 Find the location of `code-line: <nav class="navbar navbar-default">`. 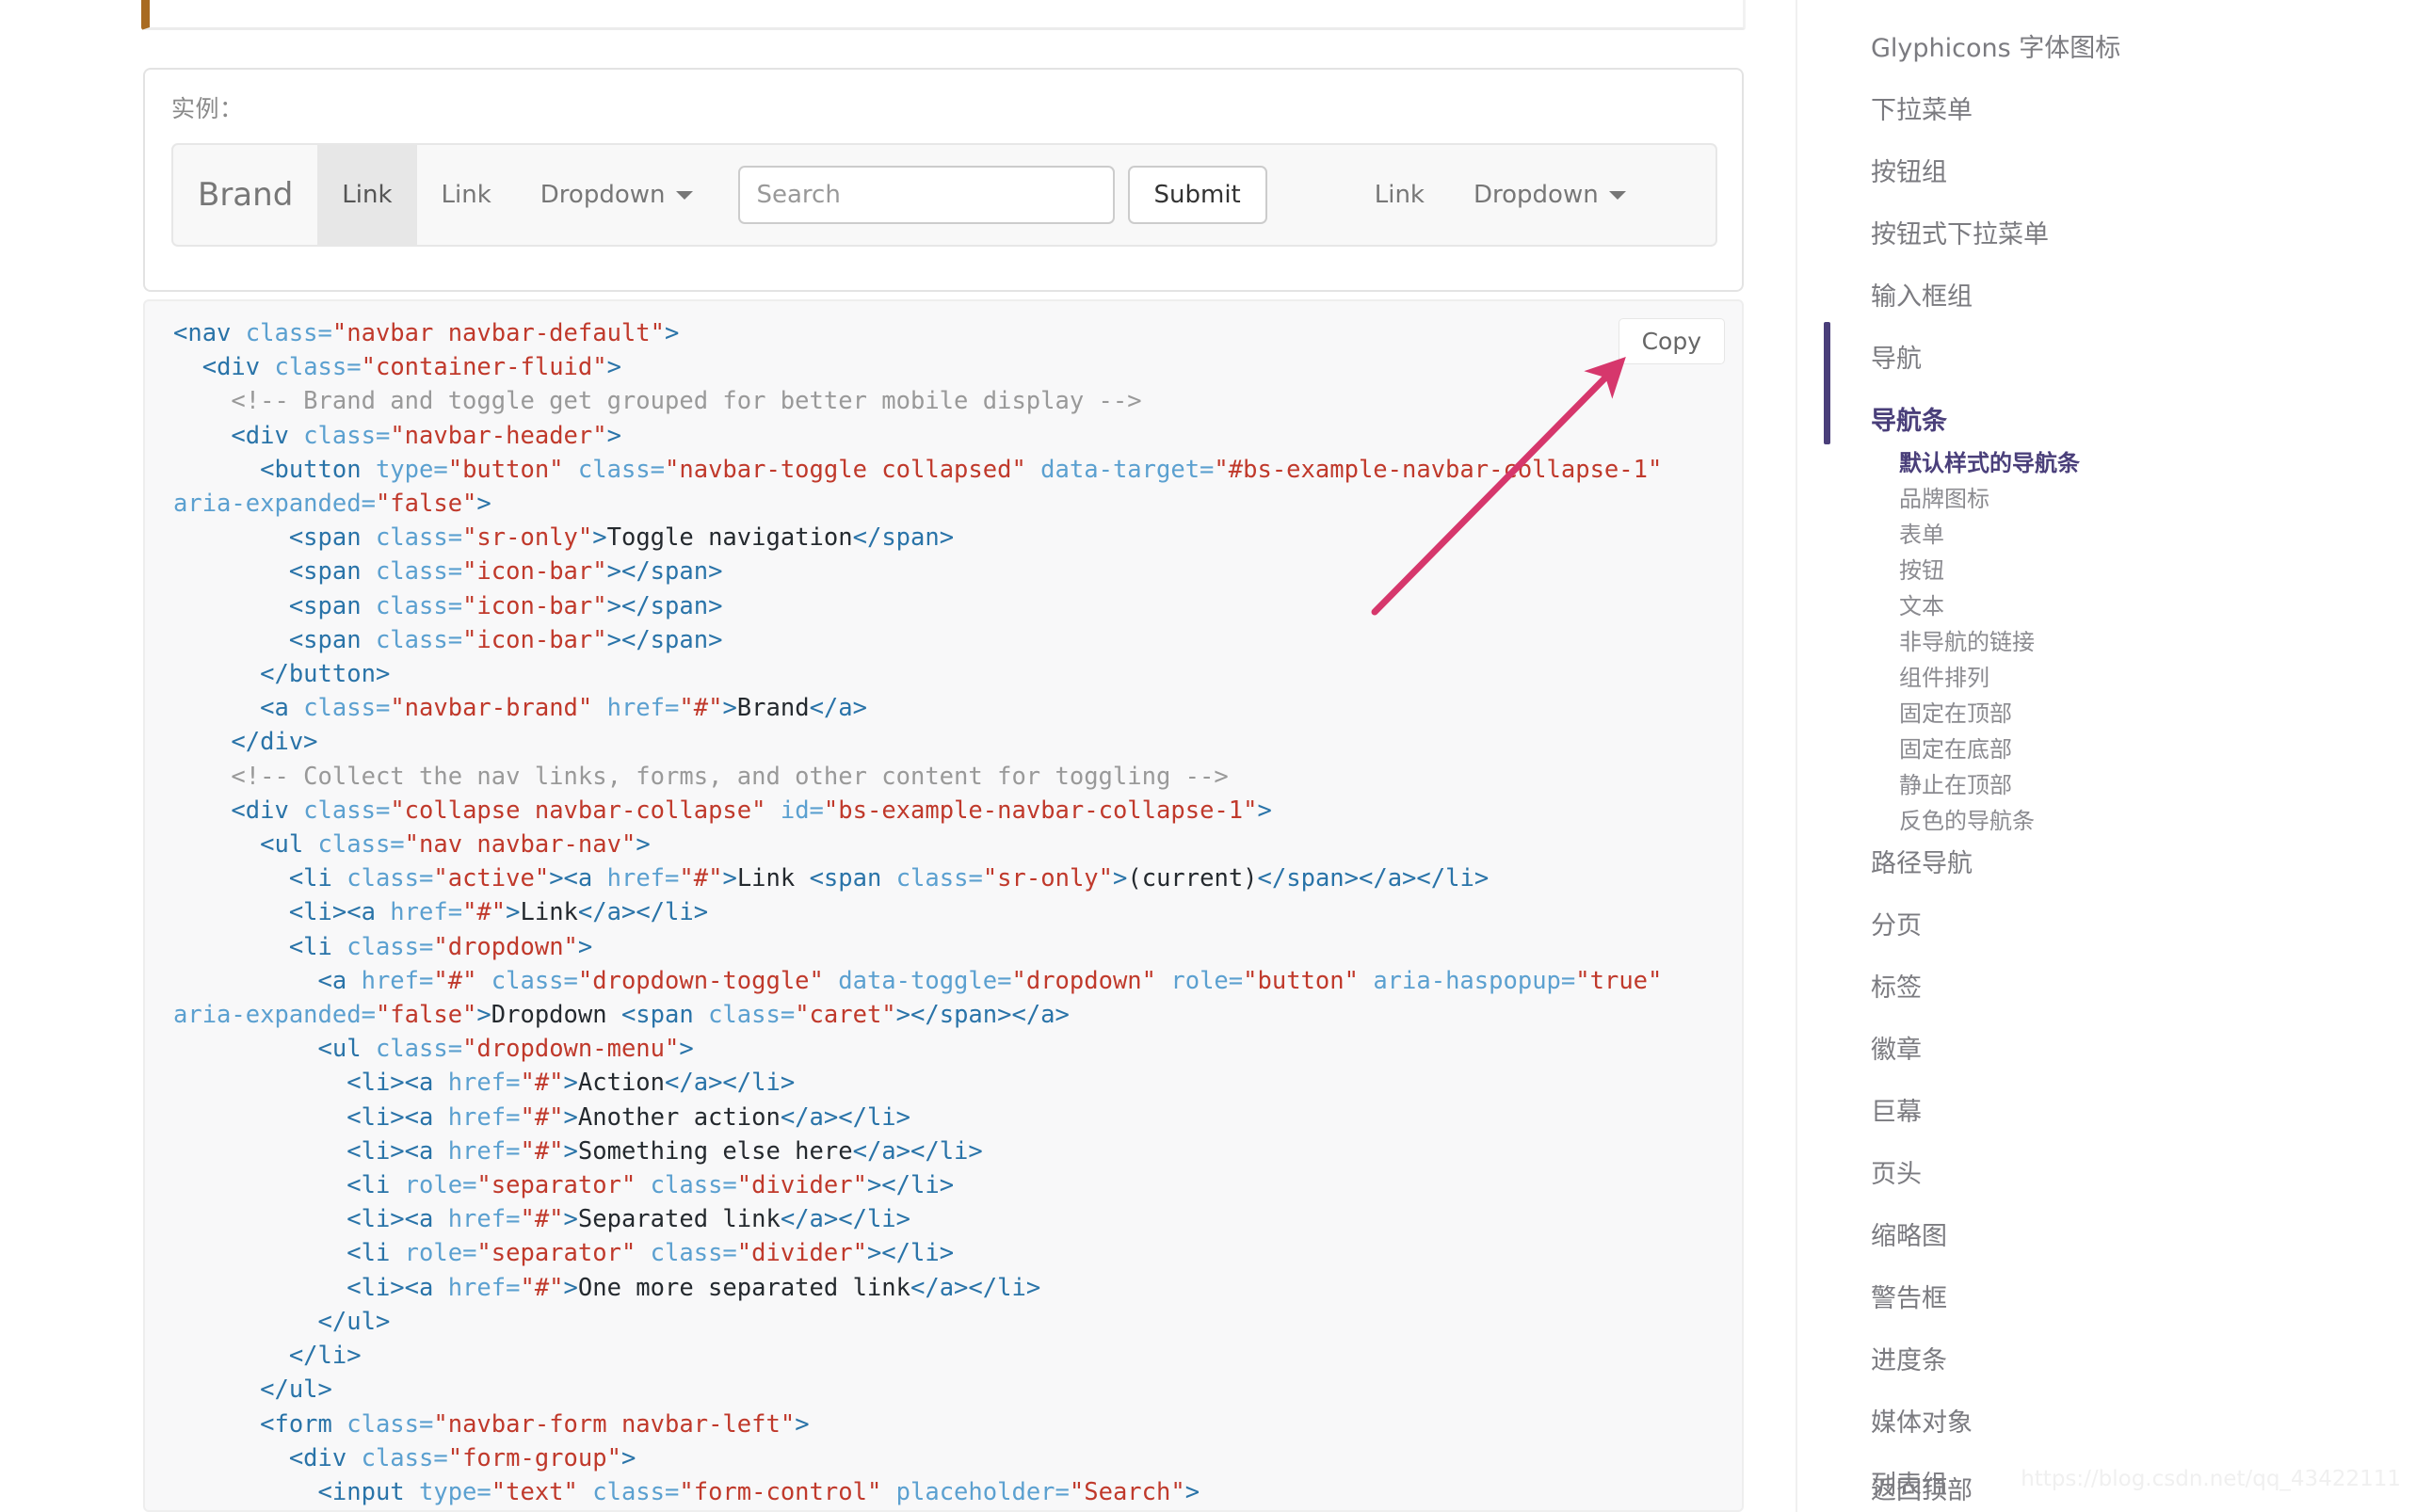

code-line: <nav class="navbar navbar-default"> is located at coordinates (427, 333).